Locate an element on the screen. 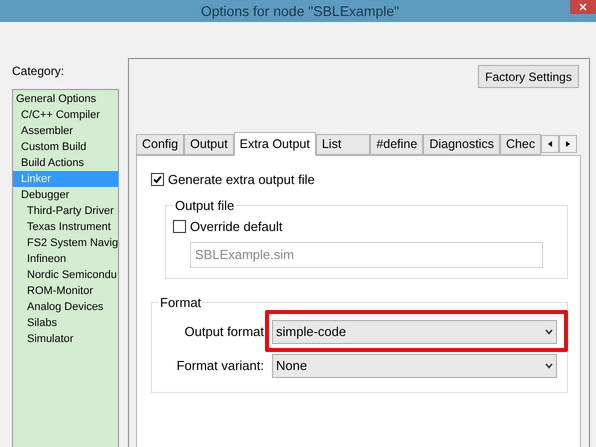 Image resolution: width=596 pixels, height=447 pixels. close-button is located at coordinates (583, 7).